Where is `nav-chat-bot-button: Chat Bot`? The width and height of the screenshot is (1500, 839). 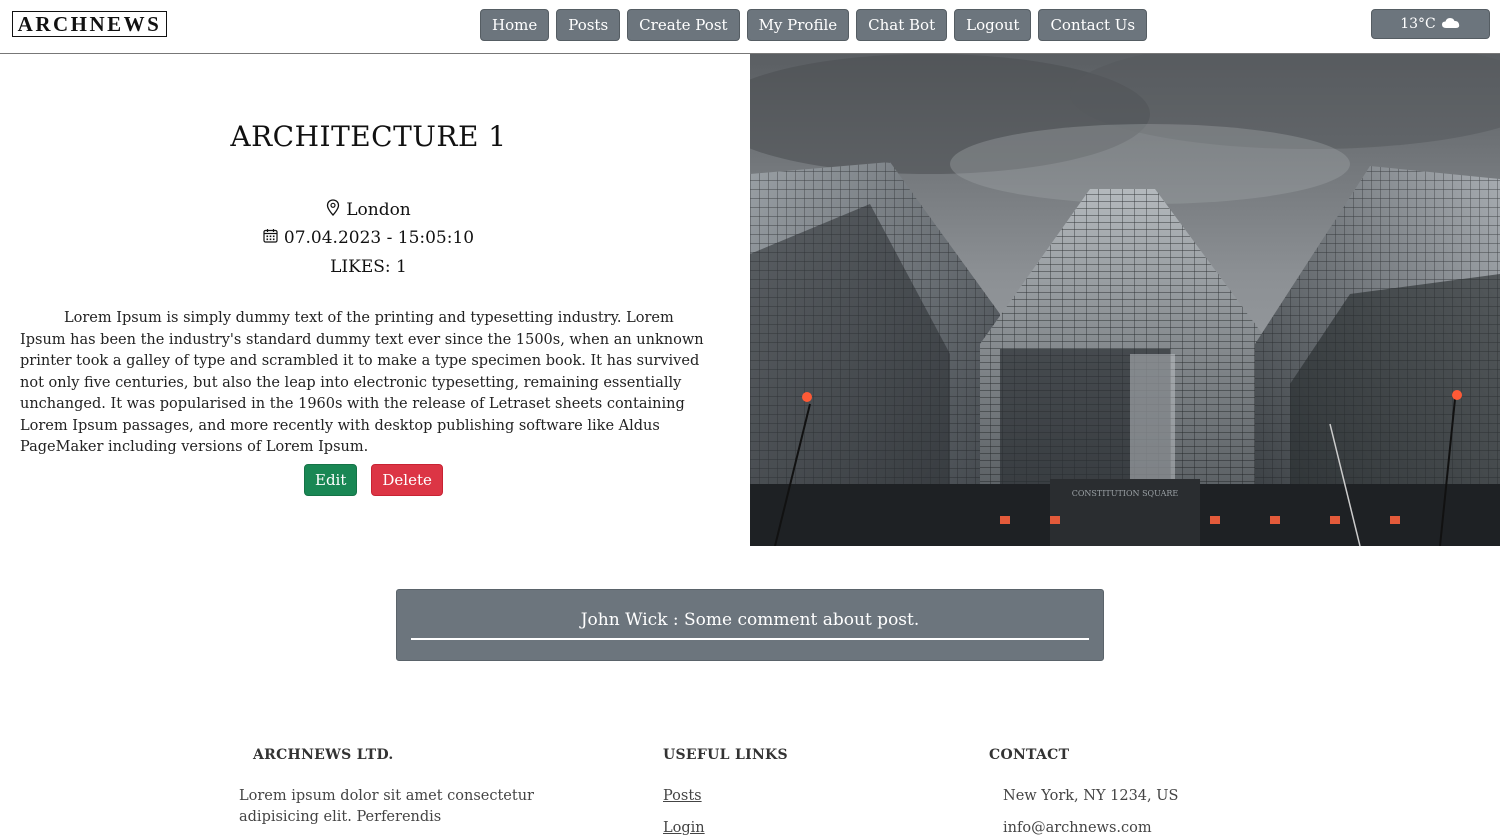
nav-chat-bot-button: Chat Bot is located at coordinates (902, 25).